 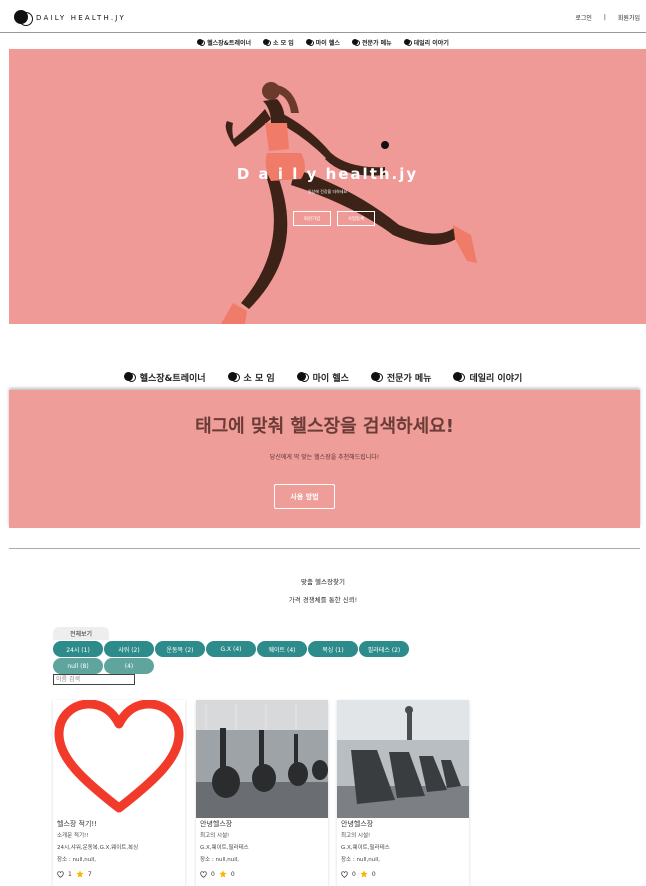 I want to click on site-logo: DAILY HEALTH.JY, so click(x=70, y=18).